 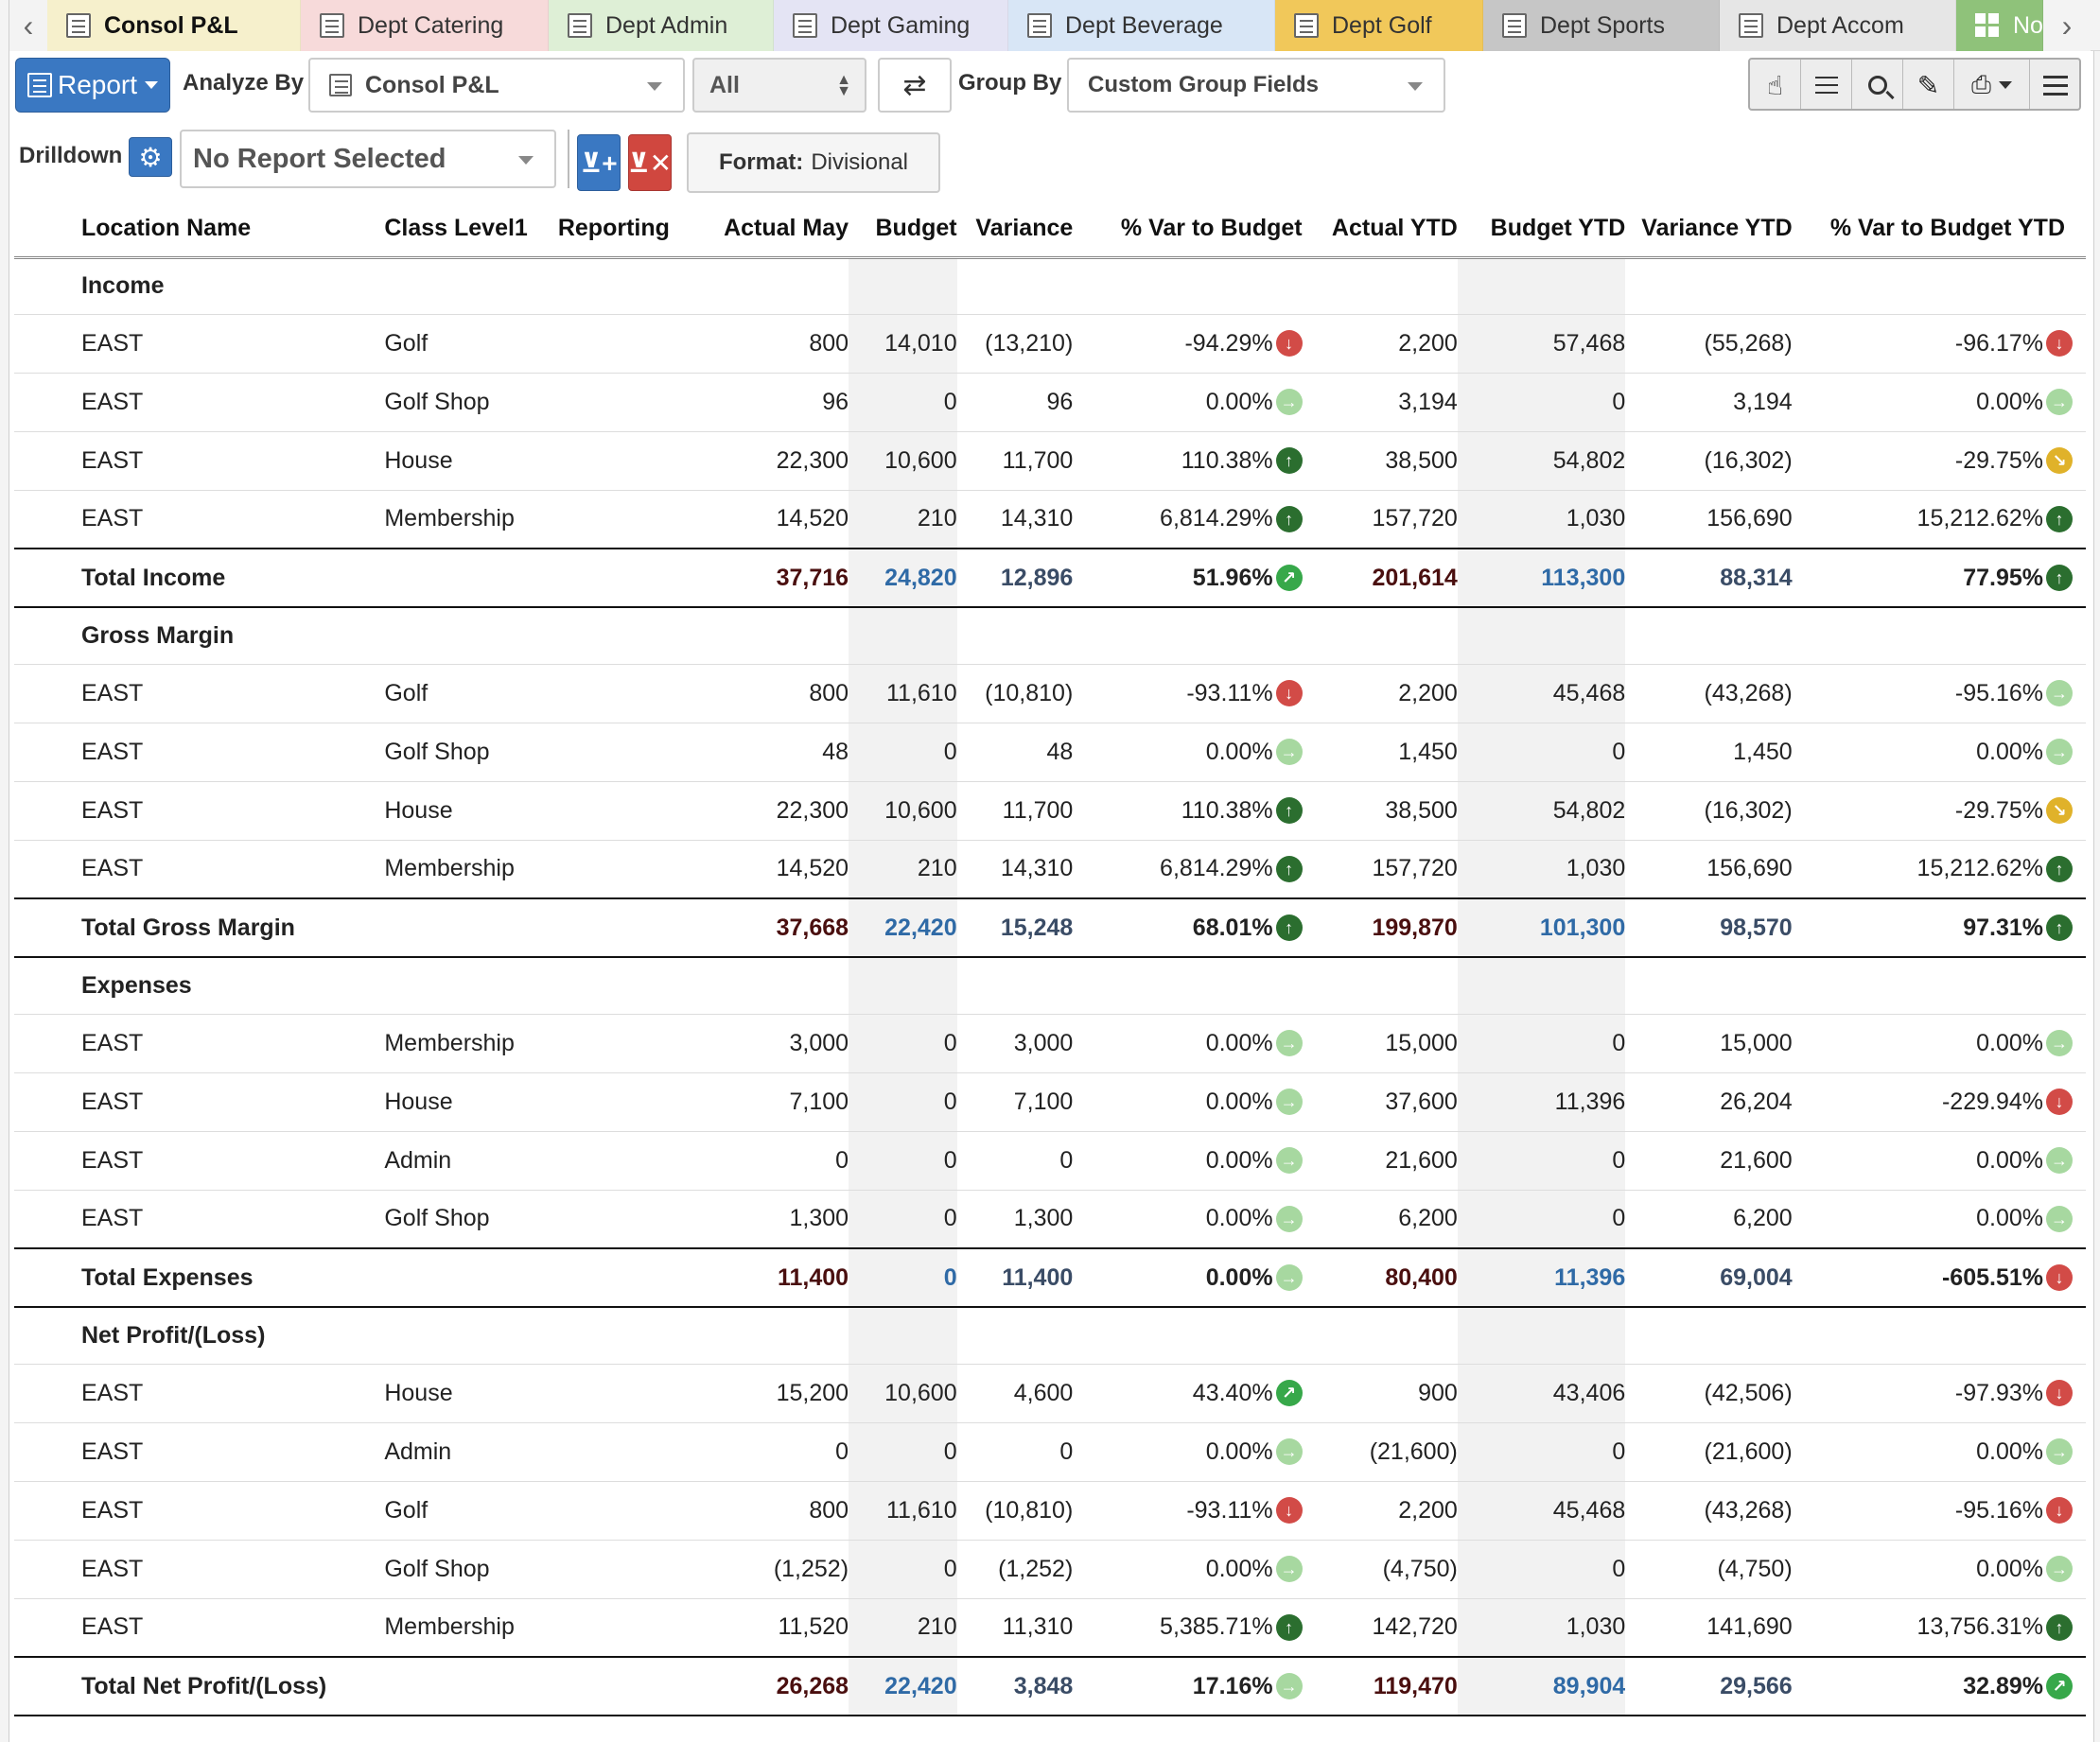 I want to click on pct-cell: -93.11% ↓, so click(x=1188, y=693).